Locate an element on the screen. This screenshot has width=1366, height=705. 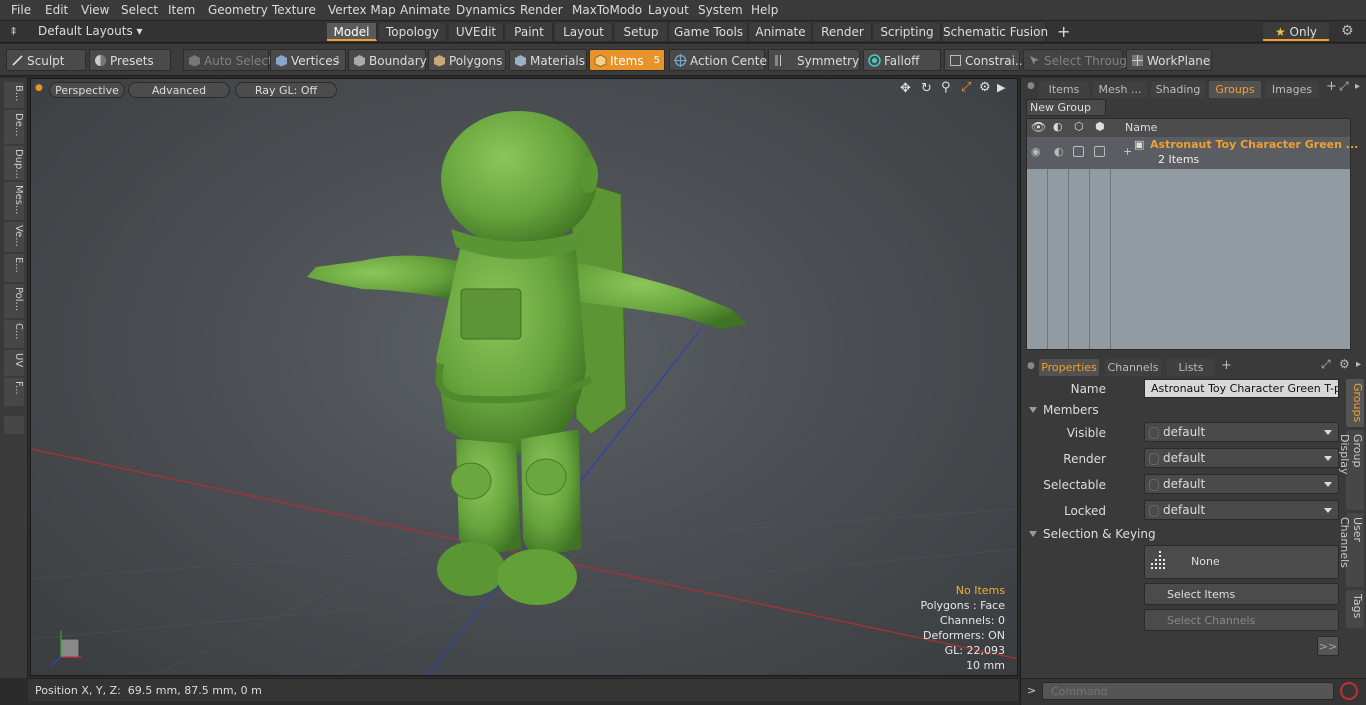
record-icon is located at coordinates (1349, 691).